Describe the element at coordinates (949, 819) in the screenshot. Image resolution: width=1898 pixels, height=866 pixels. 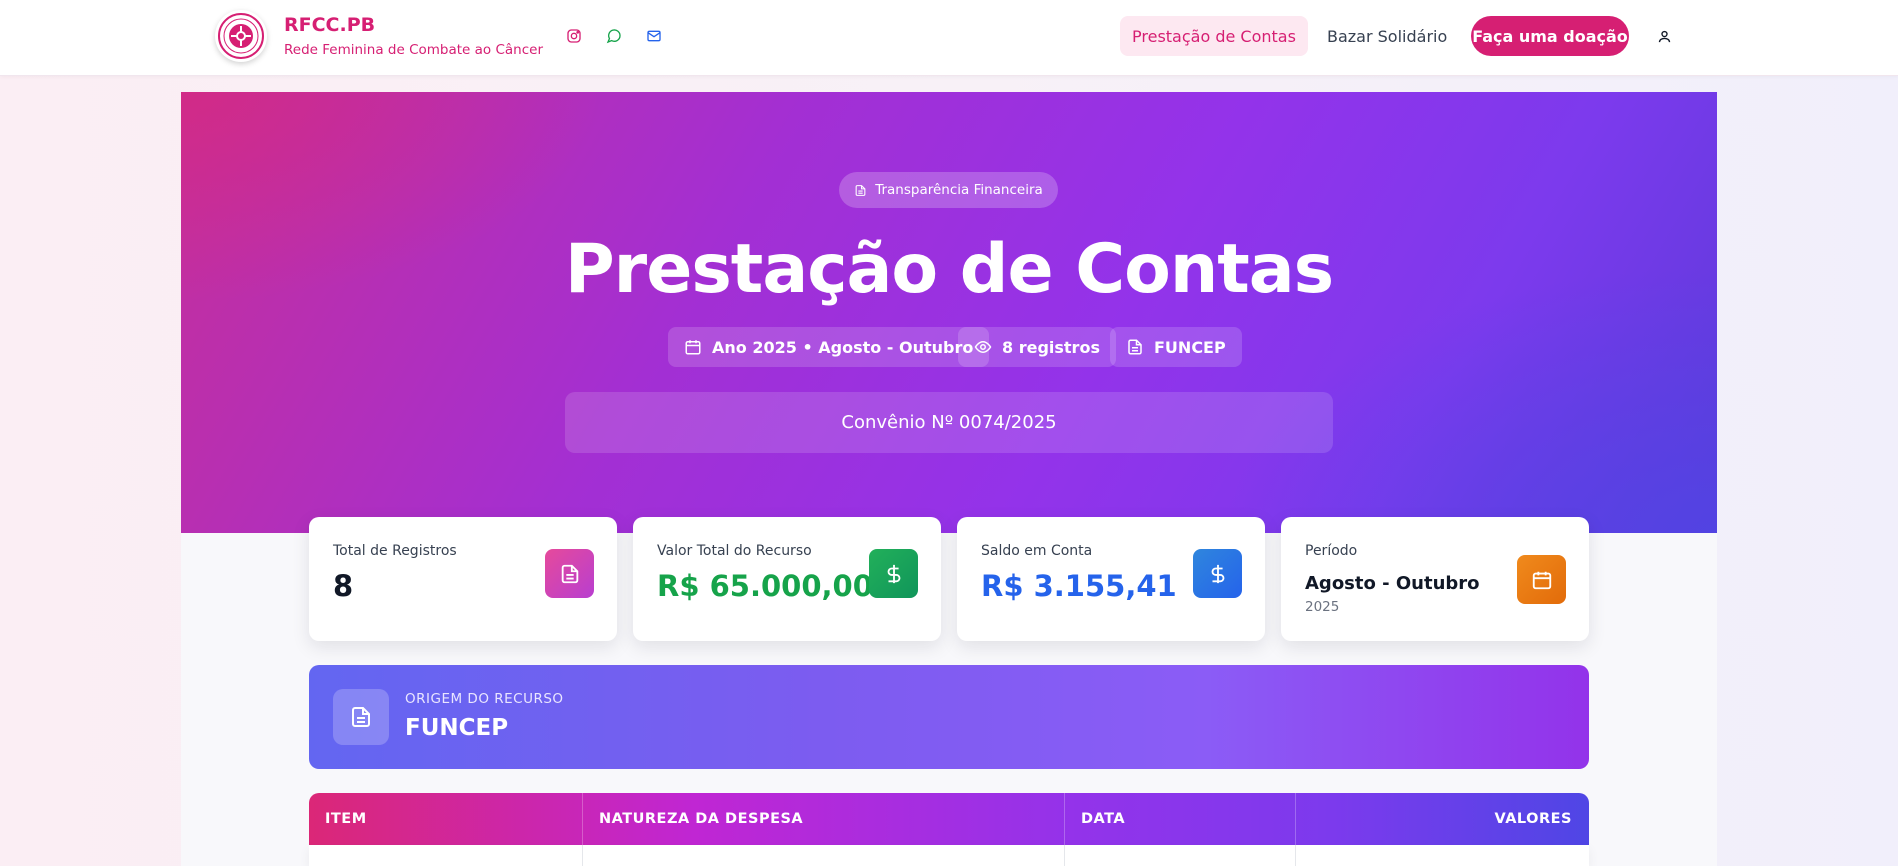
I see `expenses-table-header: ITEM NATUREZA DA DESPESA DATA VALORES` at that location.